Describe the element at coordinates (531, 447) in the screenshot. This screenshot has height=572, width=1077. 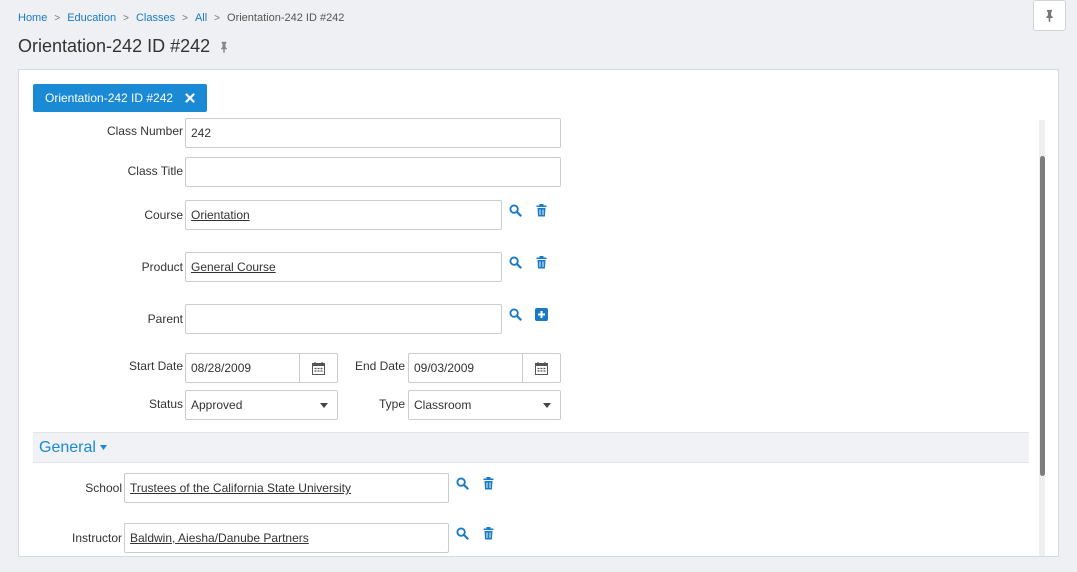
I see `general-section-header: General` at that location.